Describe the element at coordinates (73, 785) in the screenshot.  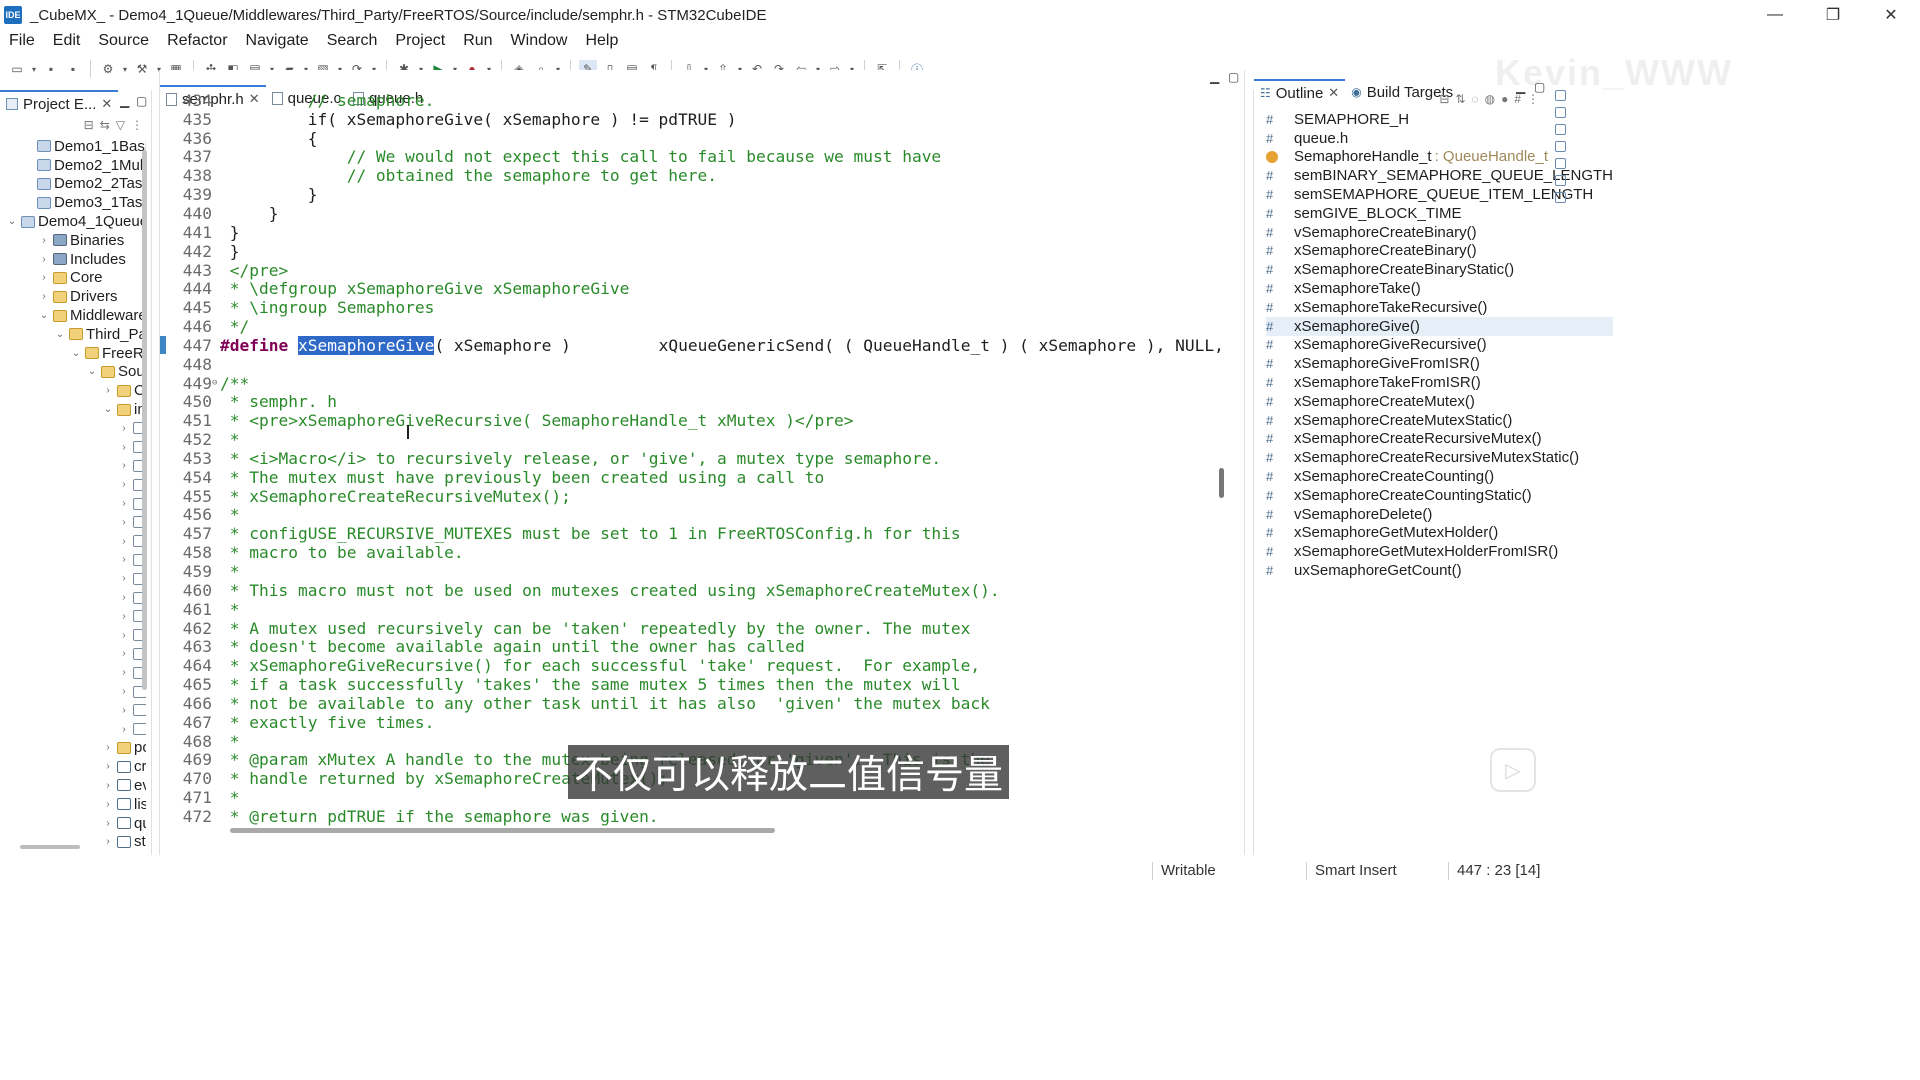
I see `tree-item: › eve` at that location.